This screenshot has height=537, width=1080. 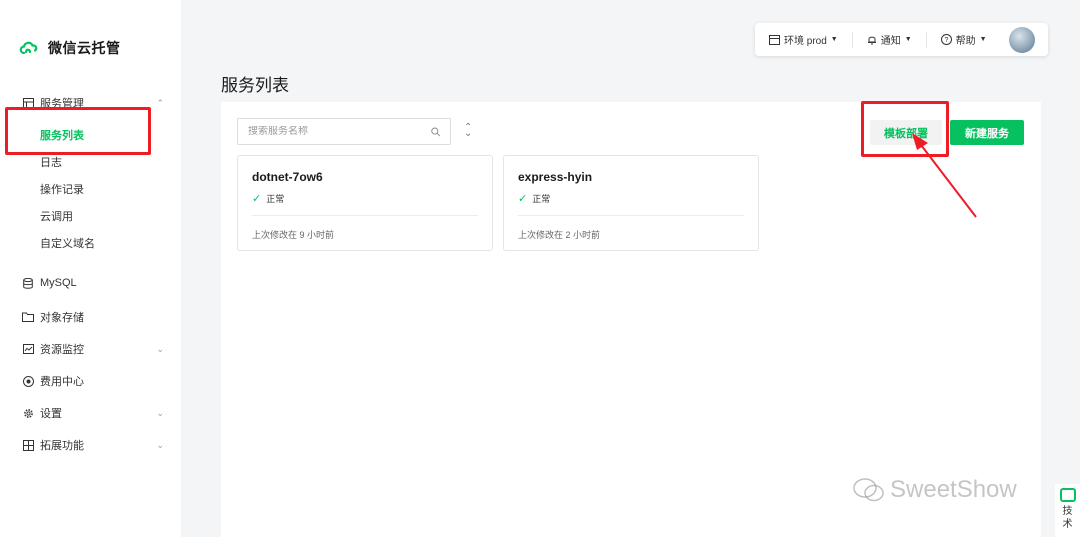 What do you see at coordinates (631, 203) in the screenshot?
I see `service-card: express-hyin ✓ 正常 上次修改在 2 小时前` at bounding box center [631, 203].